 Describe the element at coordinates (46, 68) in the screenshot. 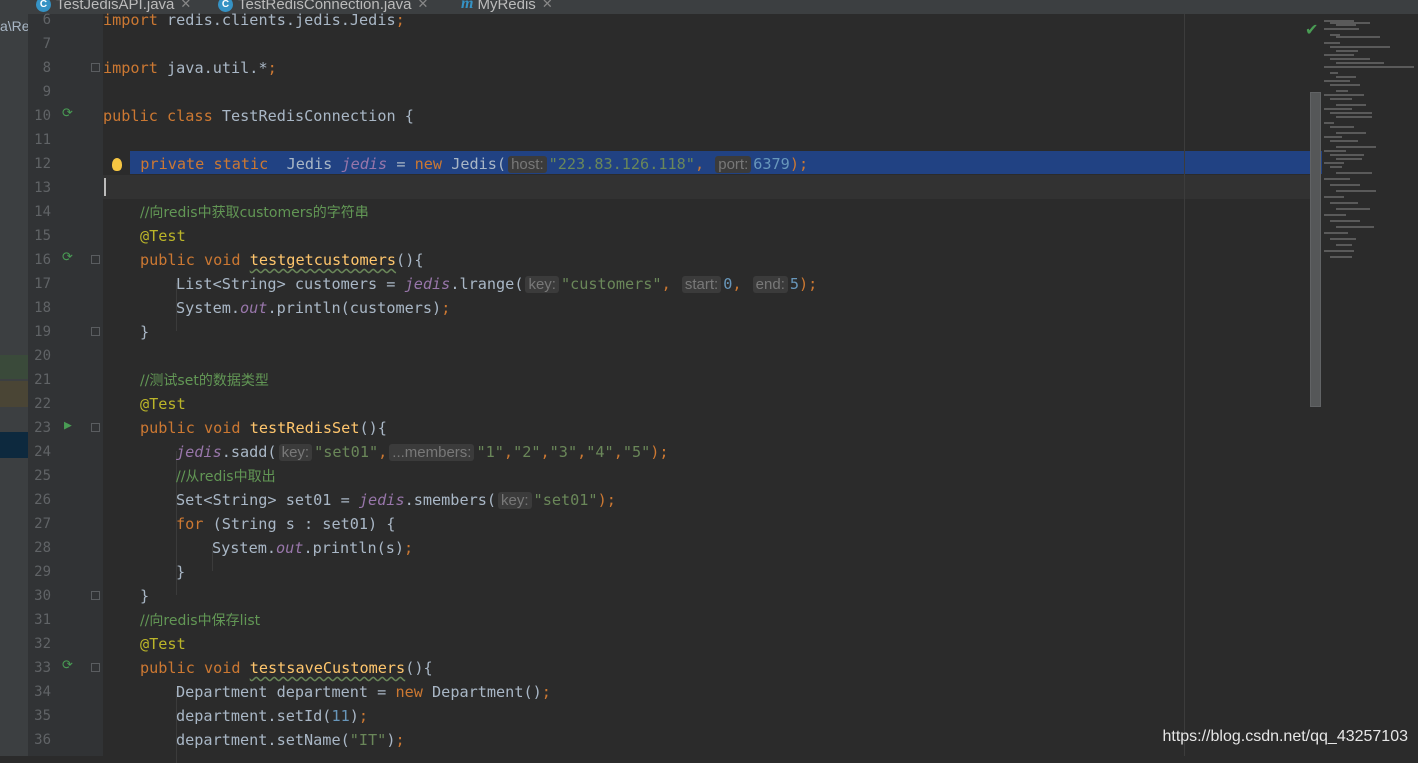

I see `line-number: 8` at that location.